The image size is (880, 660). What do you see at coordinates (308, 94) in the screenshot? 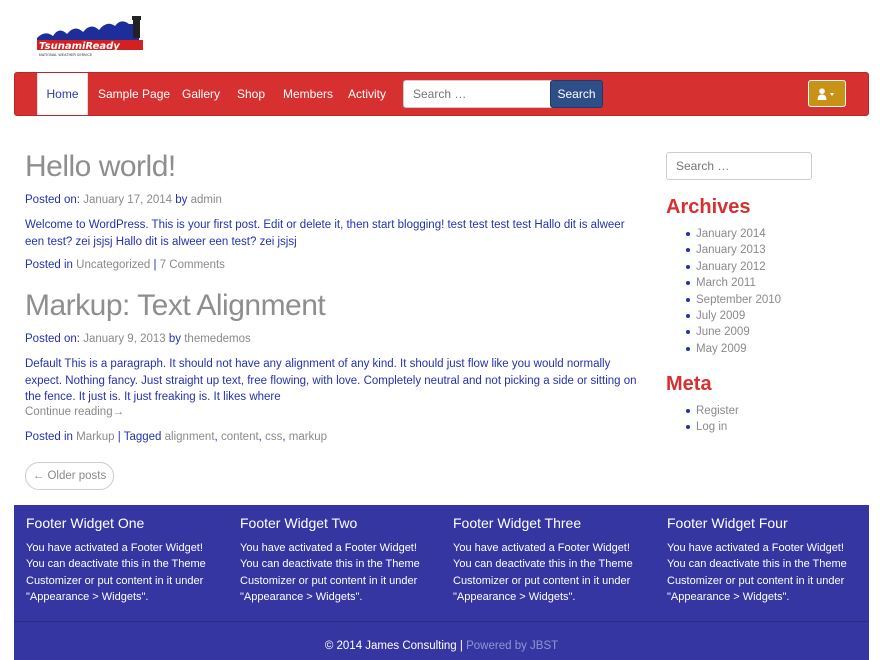
I see `nav-members: Members` at bounding box center [308, 94].